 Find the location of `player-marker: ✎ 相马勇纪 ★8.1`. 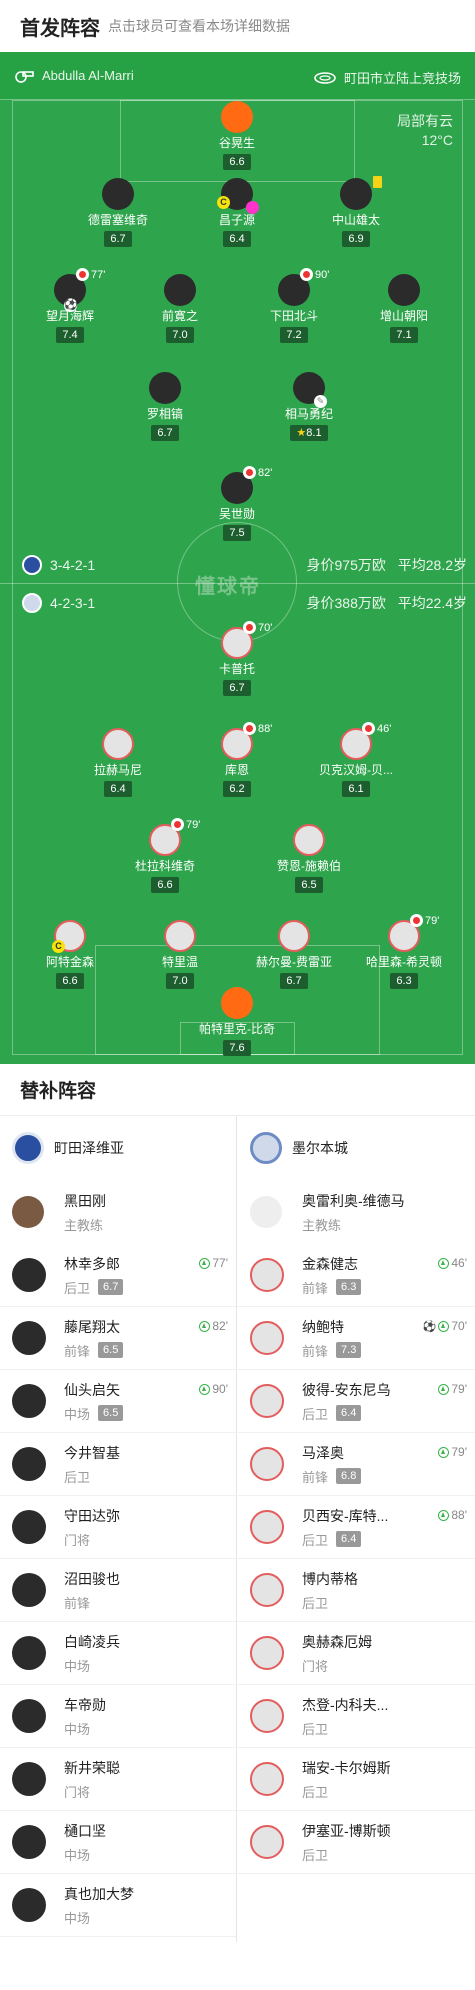

player-marker: ✎ 相马勇纪 ★8.1 is located at coordinates (309, 406).